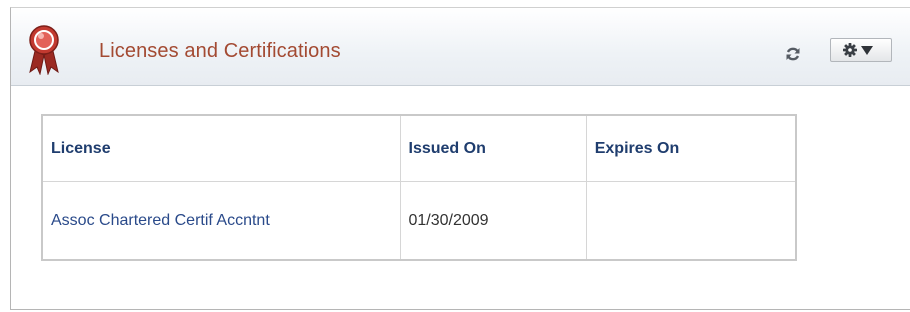 The height and width of the screenshot is (312, 910). I want to click on gear-icon, so click(850, 50).